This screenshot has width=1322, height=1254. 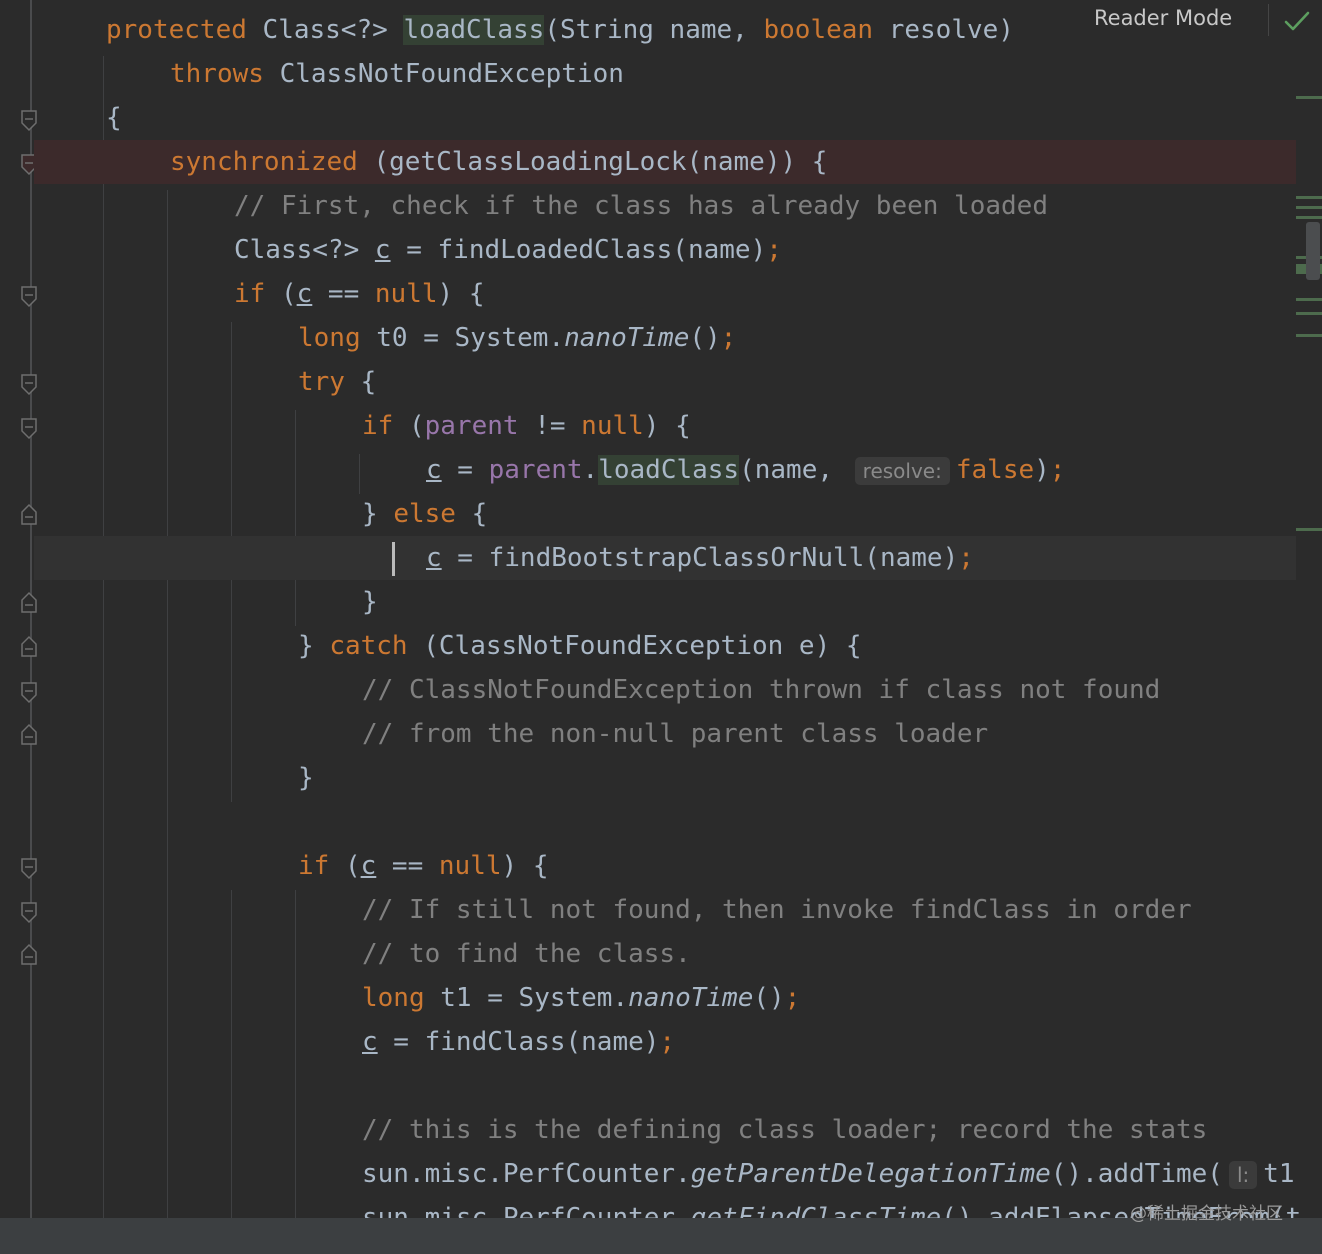 I want to click on code-text: ==, so click(x=343, y=294).